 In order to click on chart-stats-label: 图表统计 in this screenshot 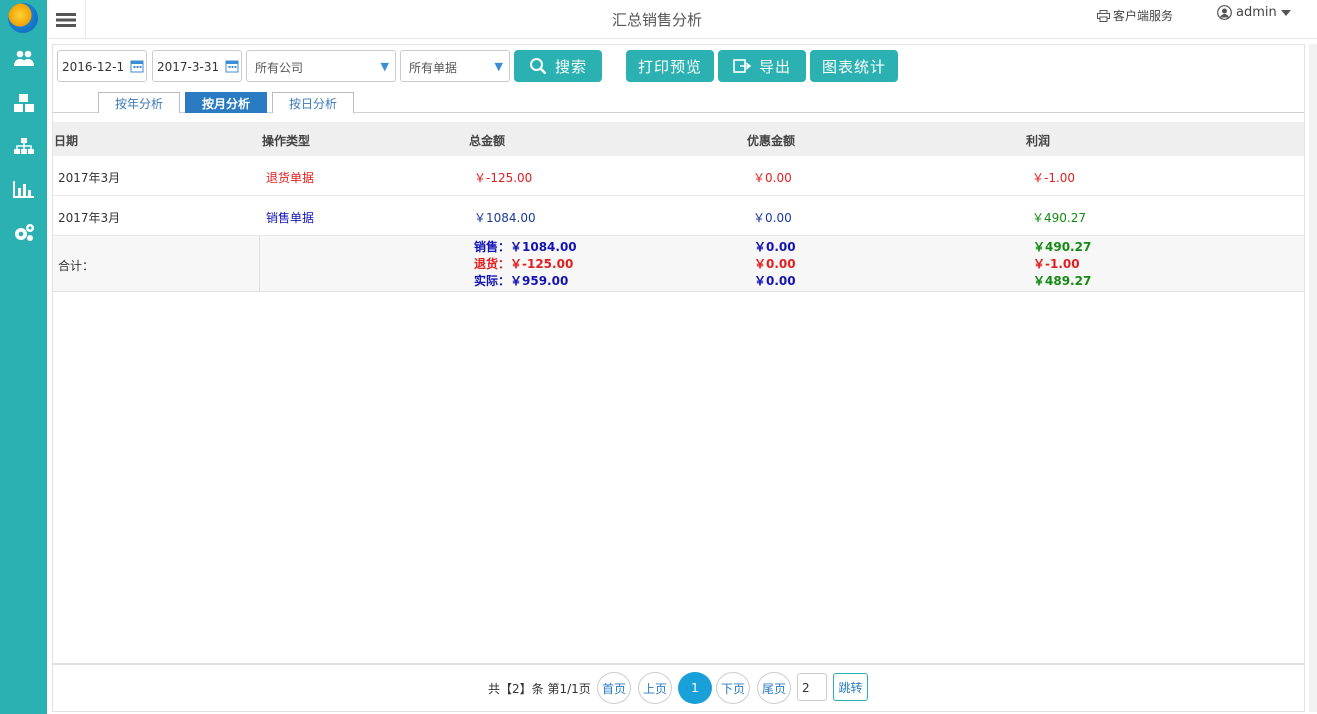, I will do `click(853, 66)`.